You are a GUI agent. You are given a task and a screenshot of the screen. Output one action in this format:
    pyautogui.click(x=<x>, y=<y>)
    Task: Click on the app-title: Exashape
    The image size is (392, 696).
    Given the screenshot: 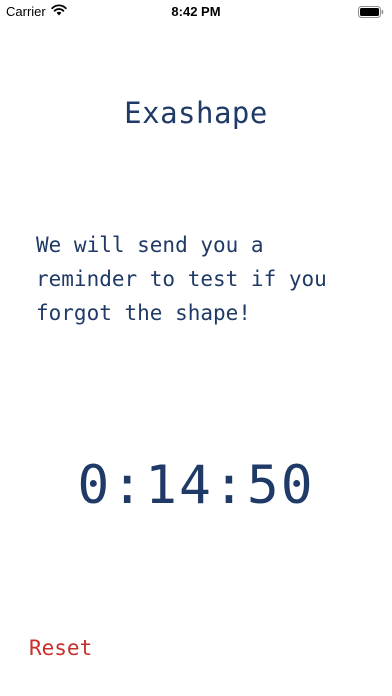 What is the action you would take?
    pyautogui.click(x=196, y=113)
    